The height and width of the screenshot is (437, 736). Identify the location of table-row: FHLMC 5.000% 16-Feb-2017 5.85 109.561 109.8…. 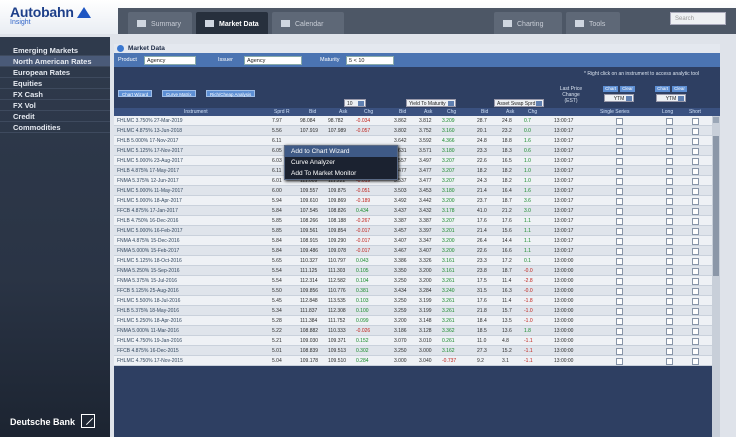
(413, 231).